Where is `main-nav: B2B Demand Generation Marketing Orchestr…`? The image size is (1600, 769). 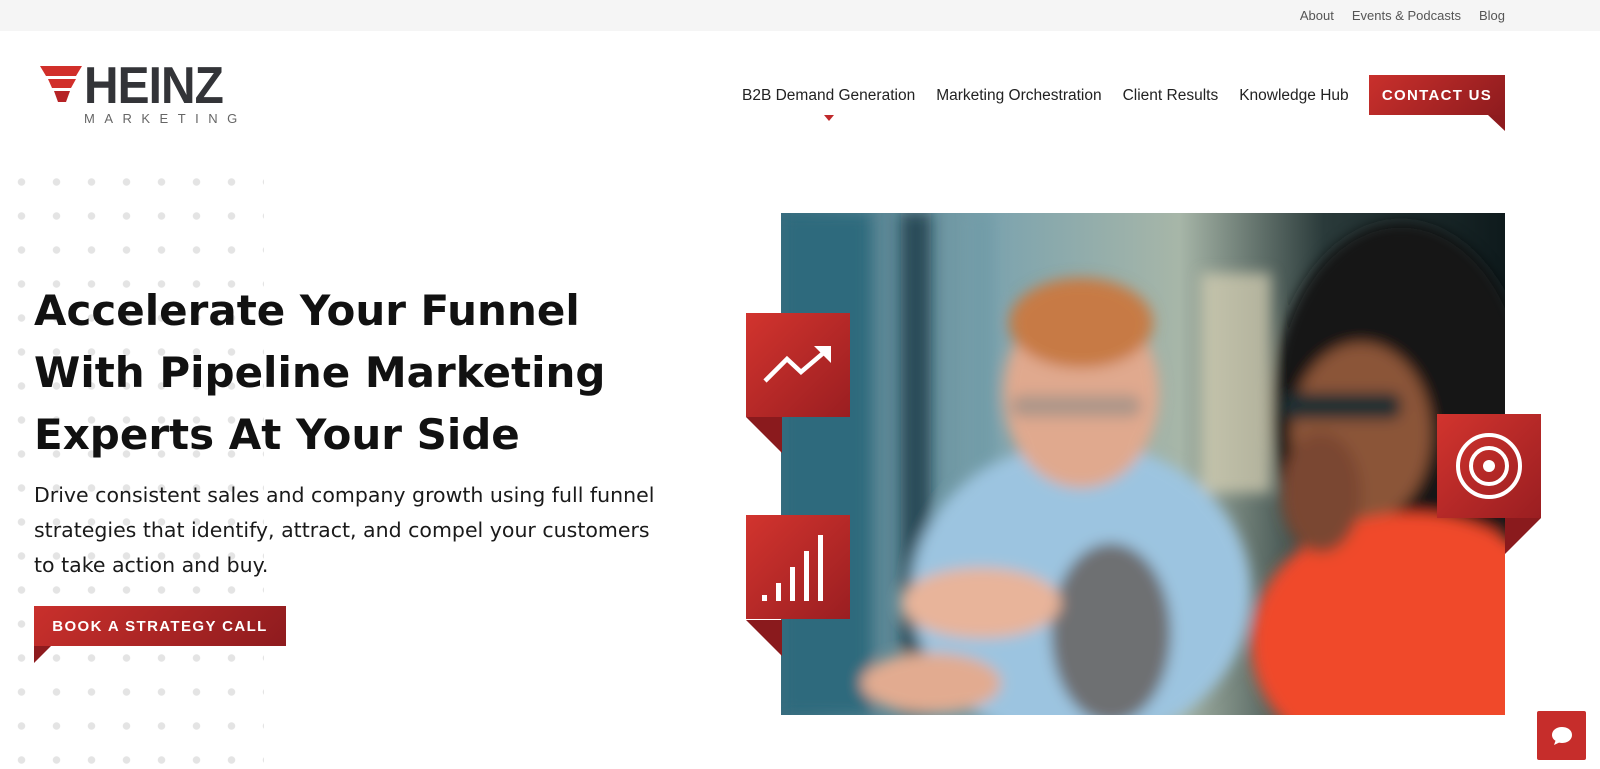
main-nav: B2B Demand Generation Marketing Orchestr… is located at coordinates (1045, 101).